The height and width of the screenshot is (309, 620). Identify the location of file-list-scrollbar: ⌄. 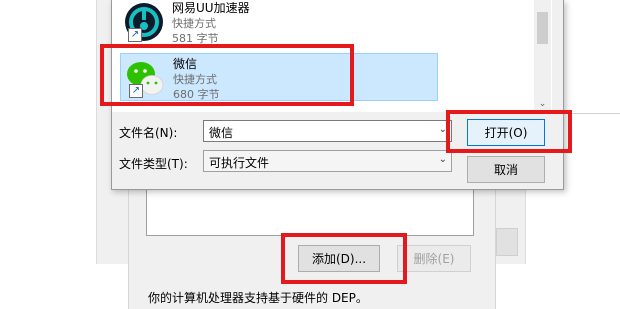
(542, 56).